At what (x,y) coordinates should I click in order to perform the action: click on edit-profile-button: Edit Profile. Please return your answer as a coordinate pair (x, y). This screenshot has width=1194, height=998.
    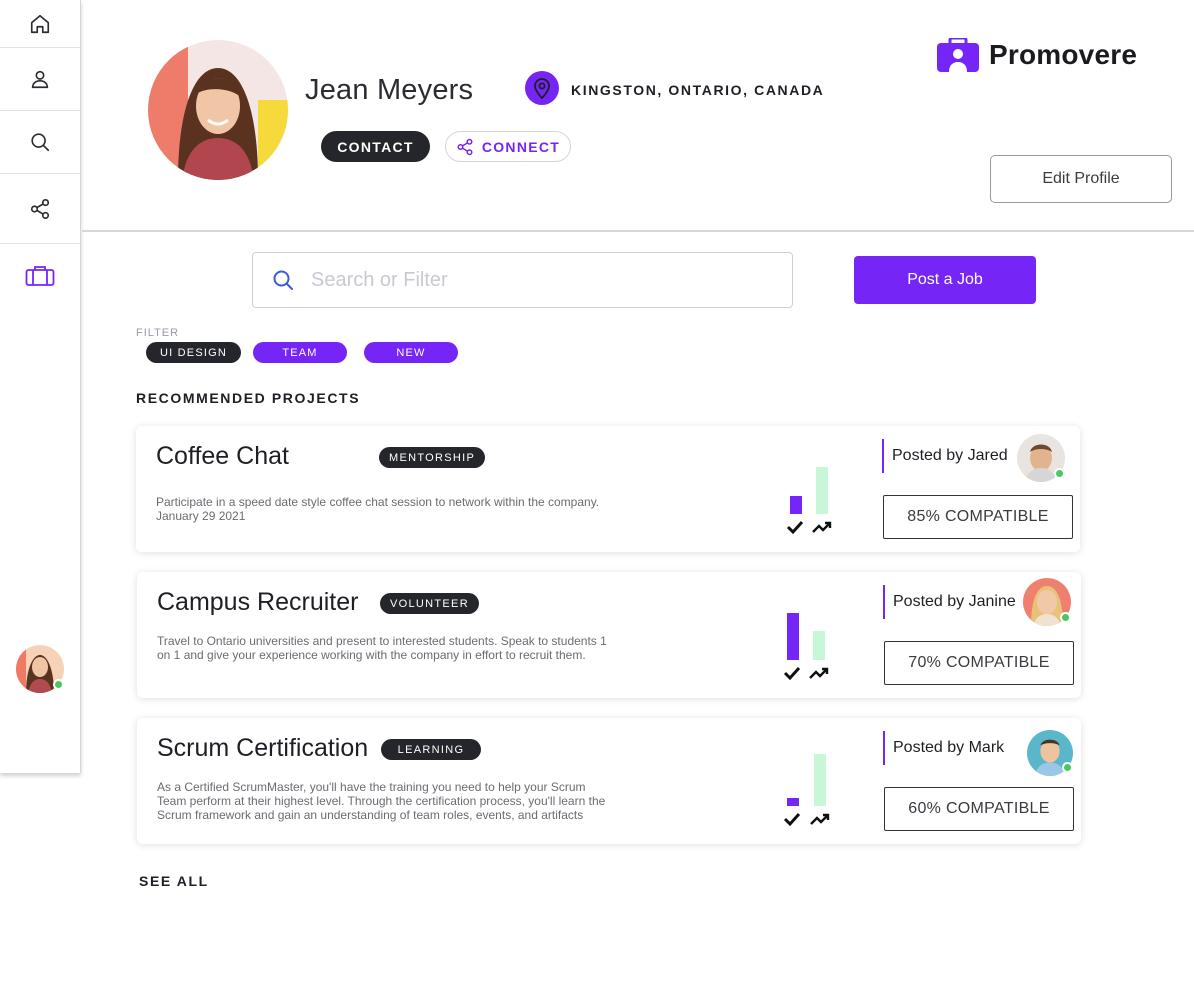
    Looking at the image, I should click on (1081, 179).